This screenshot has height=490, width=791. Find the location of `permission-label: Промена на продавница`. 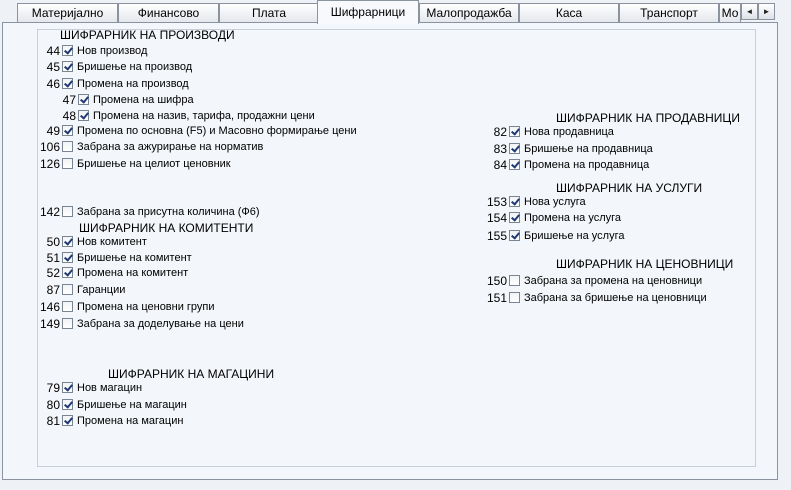

permission-label: Промена на продавница is located at coordinates (587, 165).